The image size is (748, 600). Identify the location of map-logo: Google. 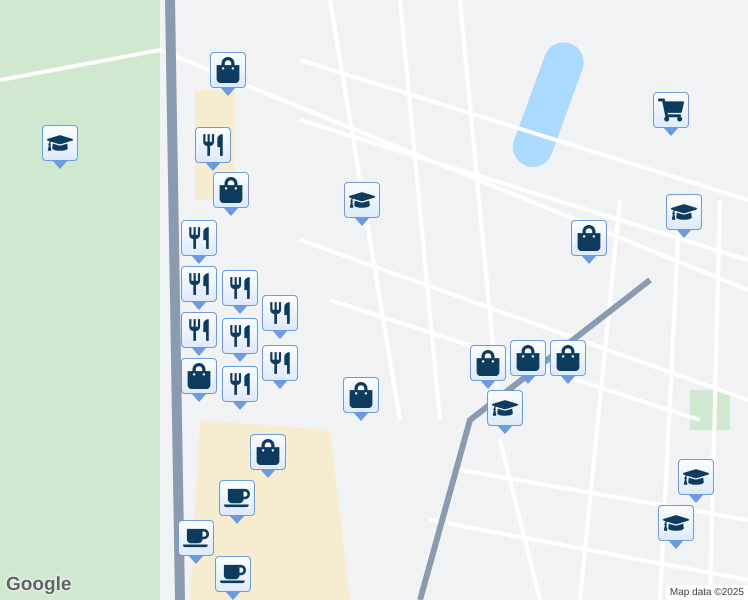
(39, 585).